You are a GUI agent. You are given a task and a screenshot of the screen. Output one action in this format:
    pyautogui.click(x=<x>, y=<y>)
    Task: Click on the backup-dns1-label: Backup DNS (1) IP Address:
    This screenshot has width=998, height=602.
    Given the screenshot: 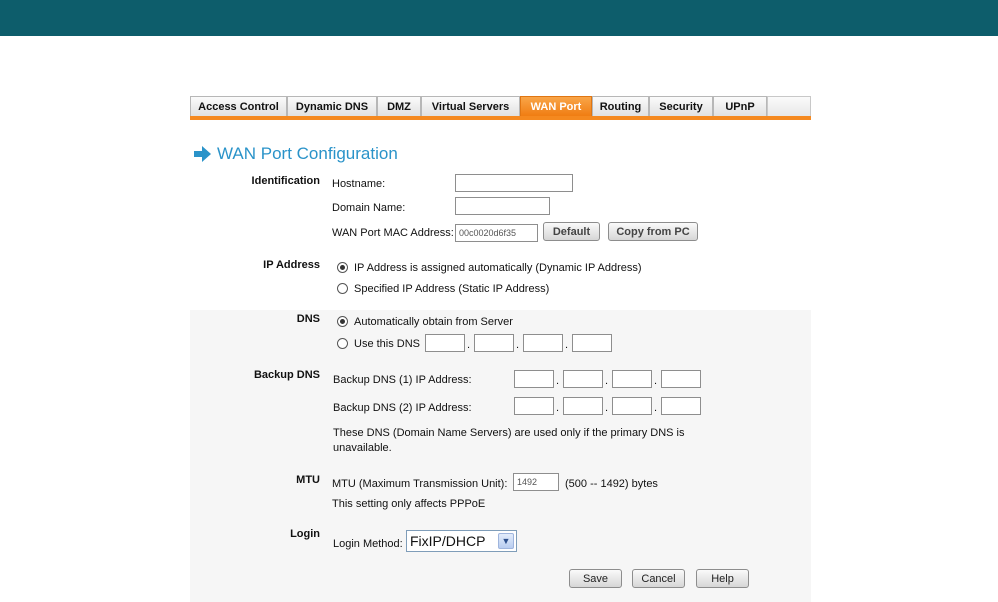 What is the action you would take?
    pyautogui.click(x=402, y=380)
    